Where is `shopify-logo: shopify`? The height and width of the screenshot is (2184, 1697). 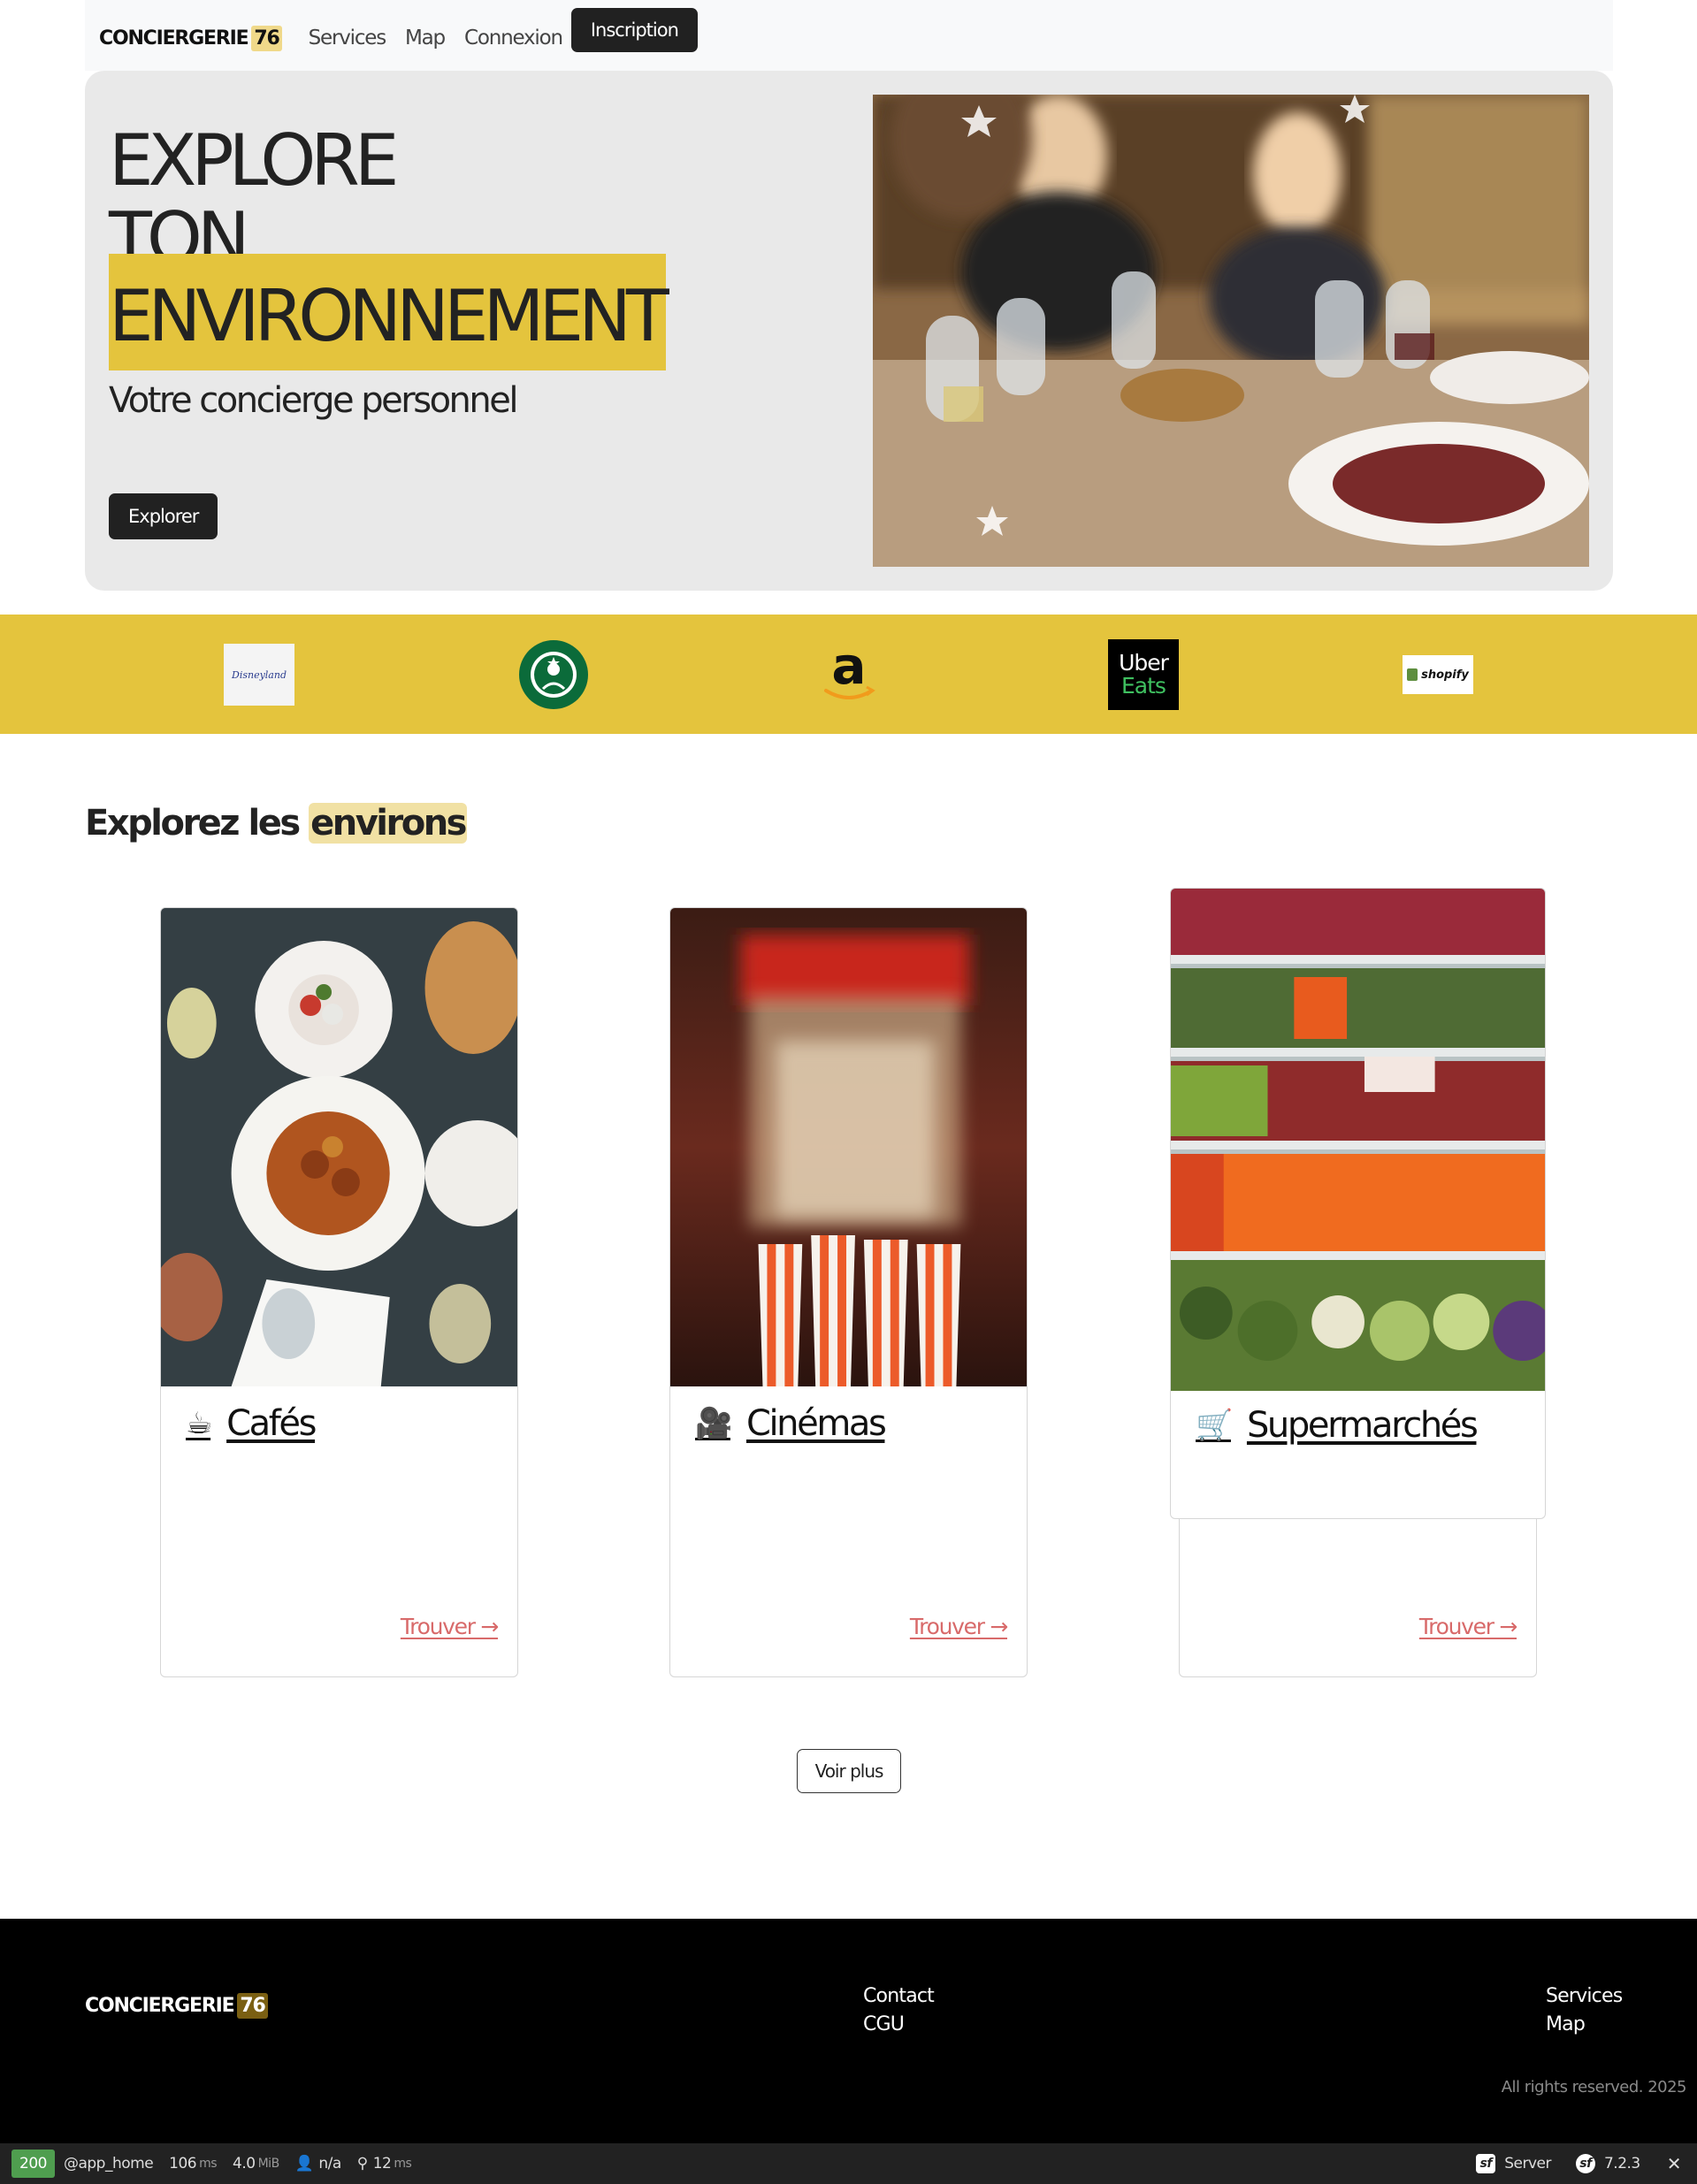
shopify-logo: shopify is located at coordinates (1438, 674).